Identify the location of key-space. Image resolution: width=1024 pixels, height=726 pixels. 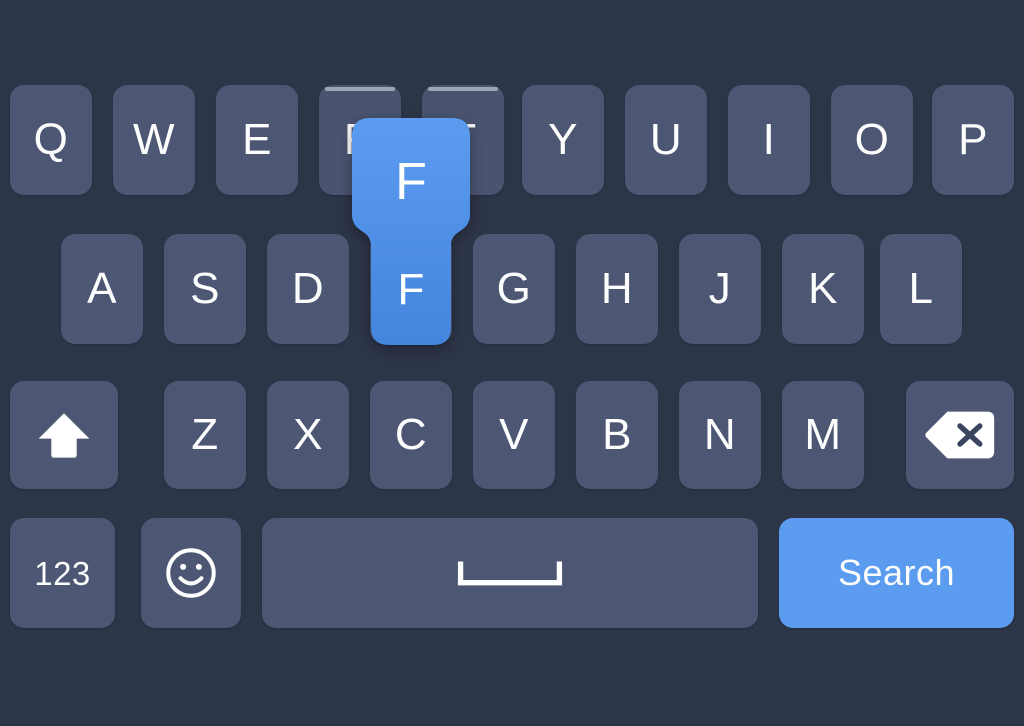
(510, 573).